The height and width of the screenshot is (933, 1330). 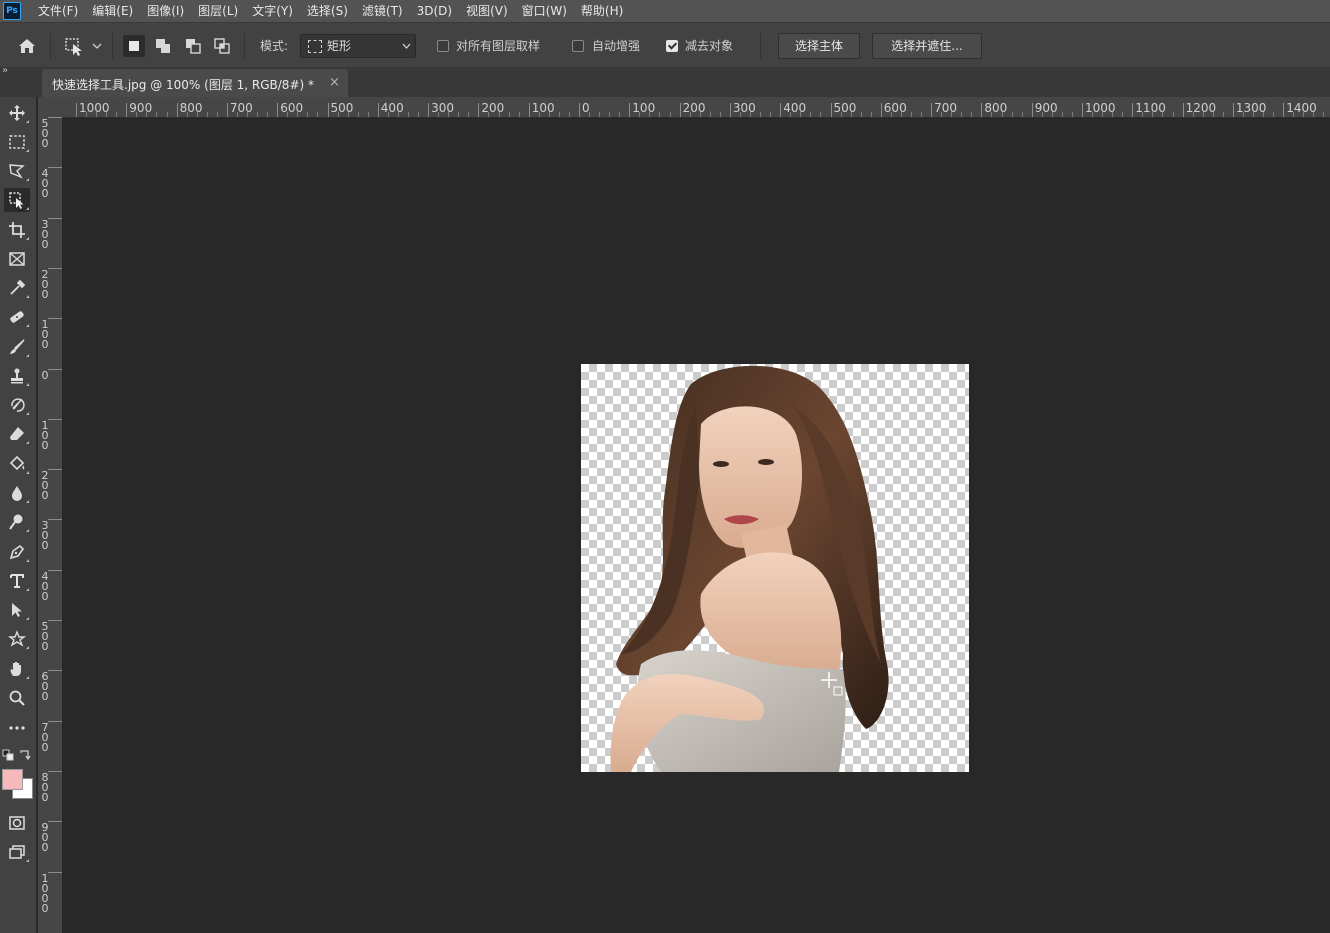 What do you see at coordinates (193, 46) in the screenshot?
I see `subtract-from-selection-button` at bounding box center [193, 46].